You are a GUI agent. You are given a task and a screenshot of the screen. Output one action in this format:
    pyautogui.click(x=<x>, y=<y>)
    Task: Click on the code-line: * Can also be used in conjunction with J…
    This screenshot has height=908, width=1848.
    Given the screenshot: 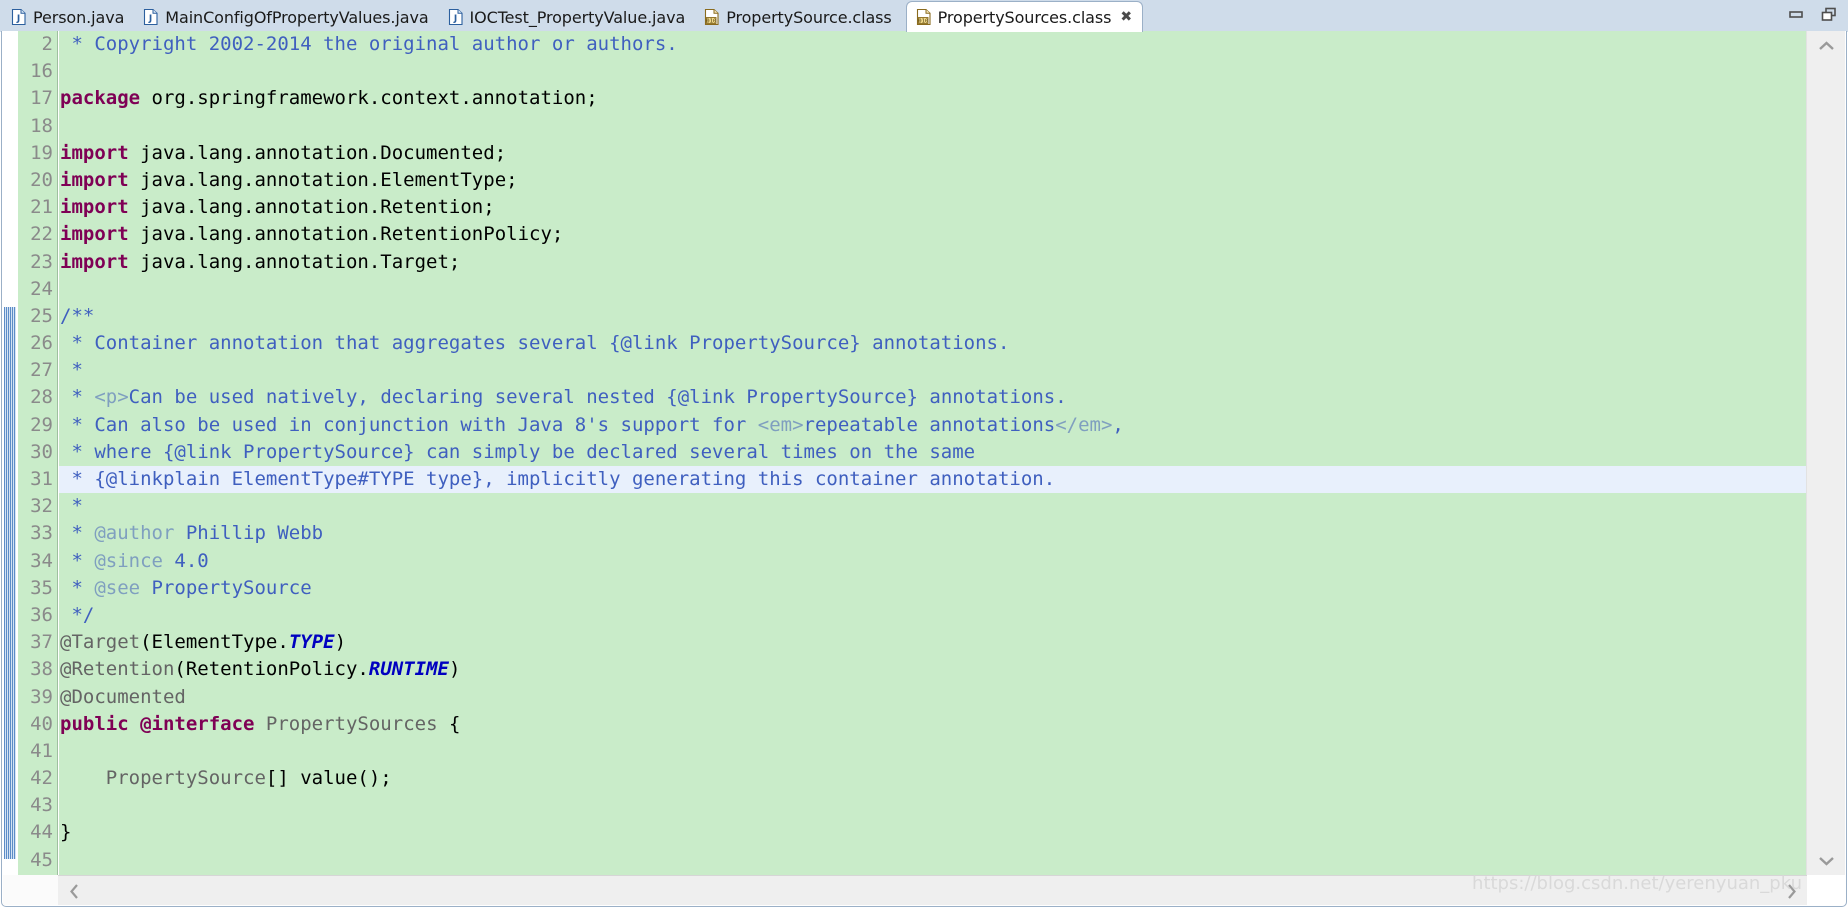 What is the action you would take?
    pyautogui.click(x=932, y=425)
    